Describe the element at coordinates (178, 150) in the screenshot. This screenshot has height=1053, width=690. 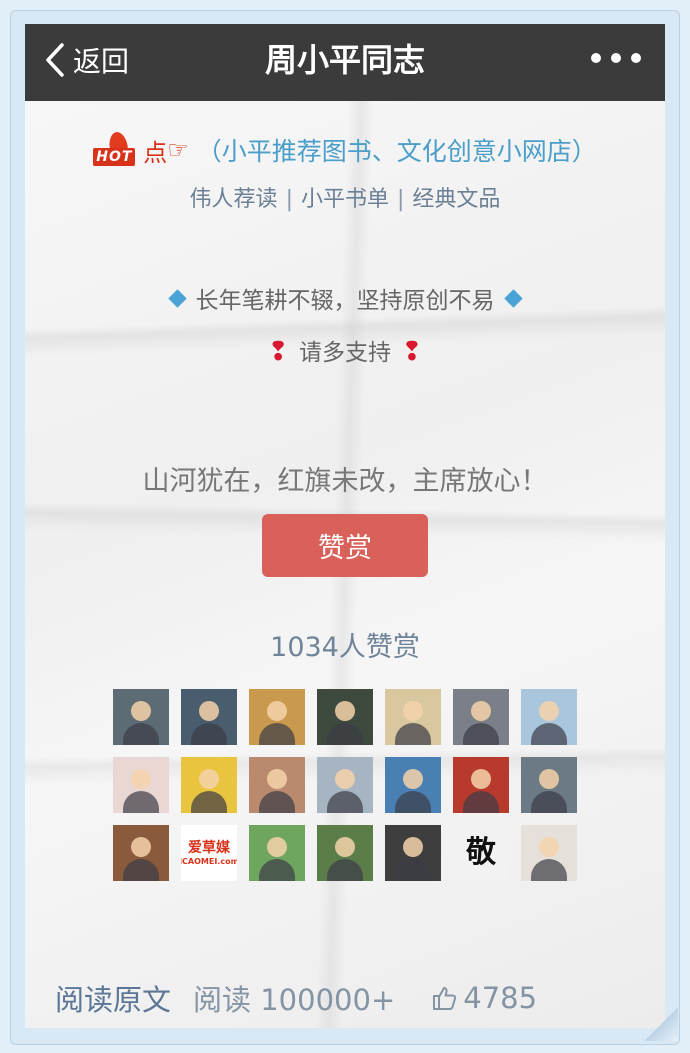
I see `pointing-hand-icon: ☞` at that location.